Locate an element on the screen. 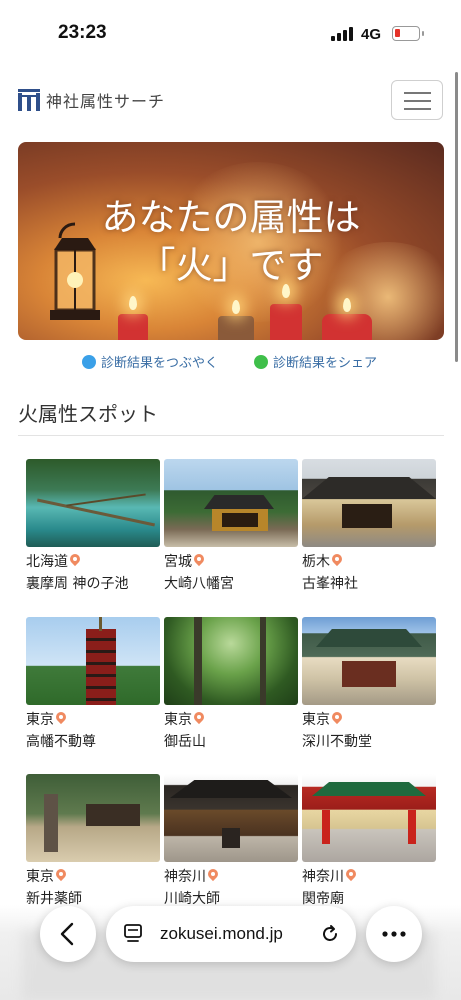 The image size is (461, 1000). spot-name: 古峯神社 is located at coordinates (369, 583).